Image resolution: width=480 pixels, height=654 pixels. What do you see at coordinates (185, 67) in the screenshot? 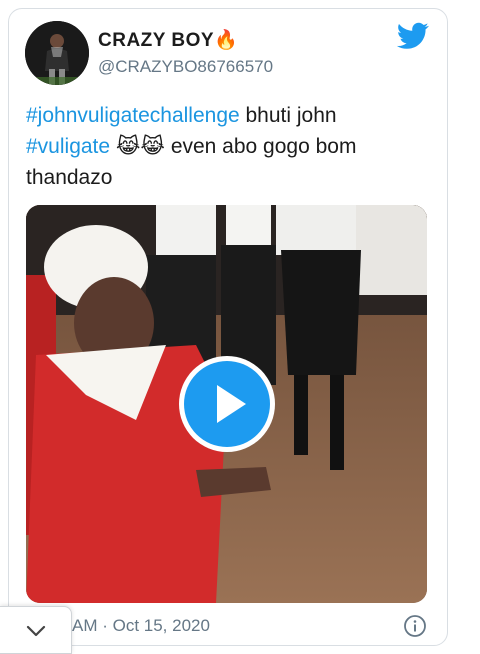
I see `author-handle: @CRAZYBO86766570` at bounding box center [185, 67].